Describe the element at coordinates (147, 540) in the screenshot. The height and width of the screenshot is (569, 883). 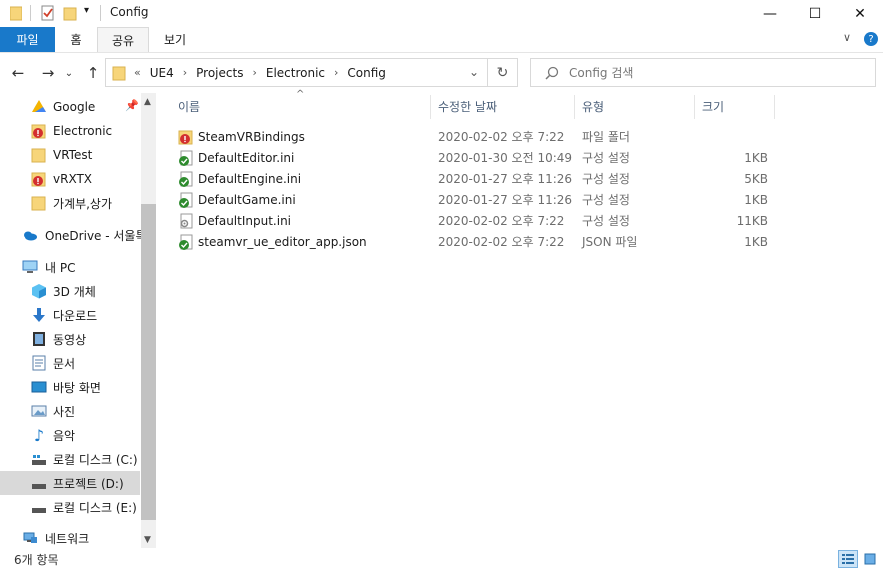
I see `scroll-down-icon: ▼` at that location.